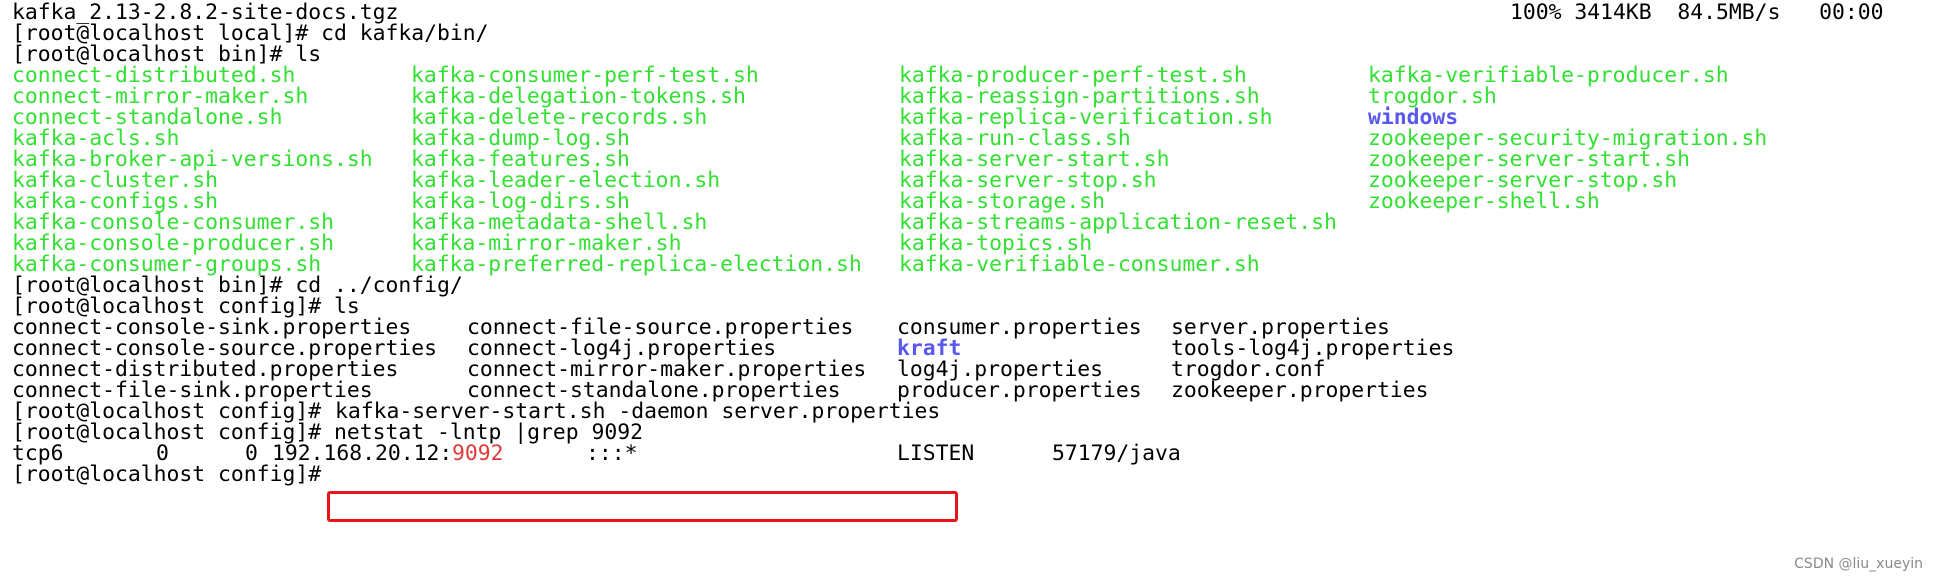  Describe the element at coordinates (1079, 264) in the screenshot. I see `file-entry: kafka-verifiable-consumer.sh` at that location.